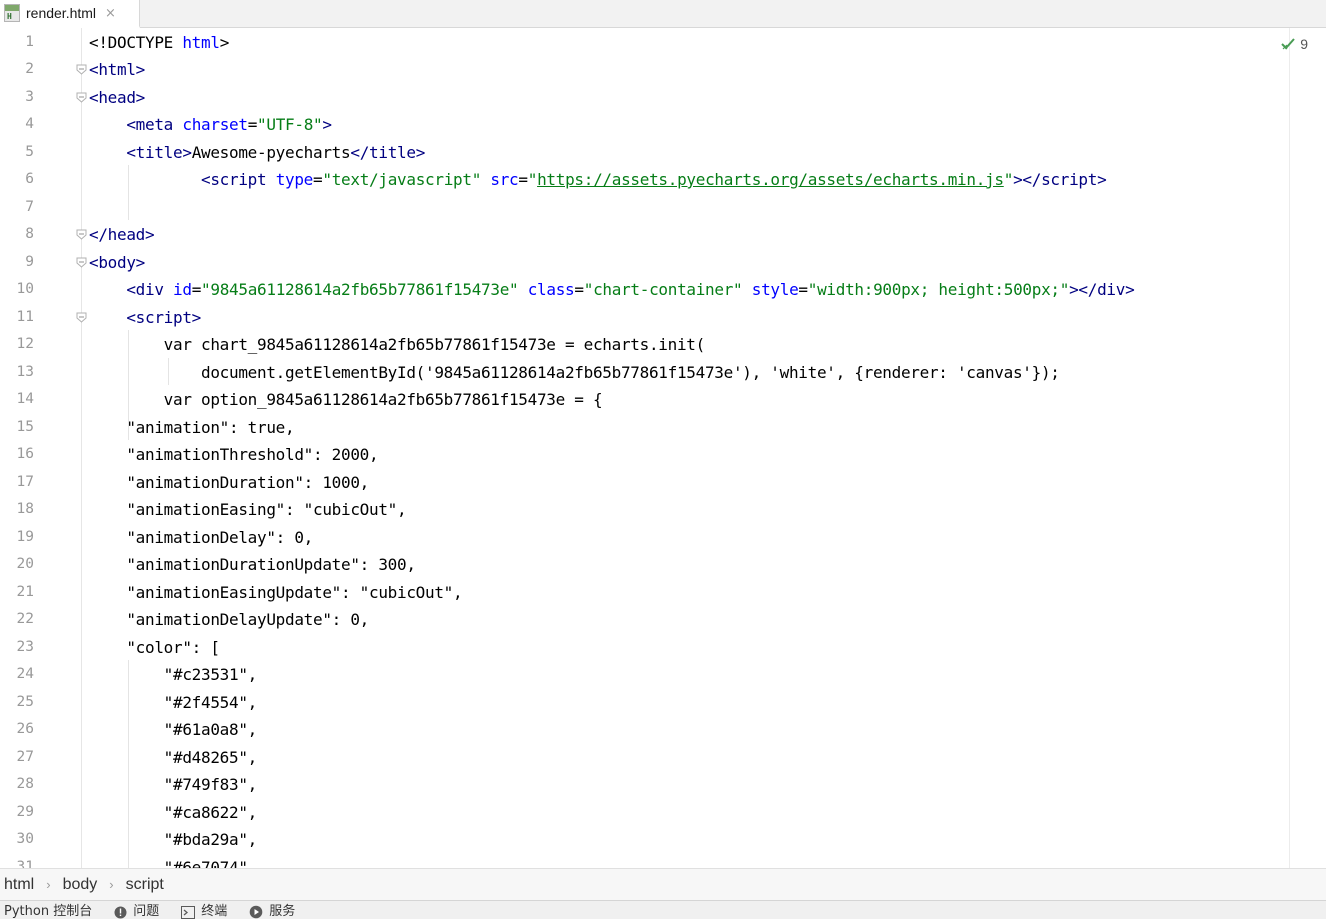 The width and height of the screenshot is (1326, 919). What do you see at coordinates (110, 13) in the screenshot?
I see `close-tab-icon: ×` at bounding box center [110, 13].